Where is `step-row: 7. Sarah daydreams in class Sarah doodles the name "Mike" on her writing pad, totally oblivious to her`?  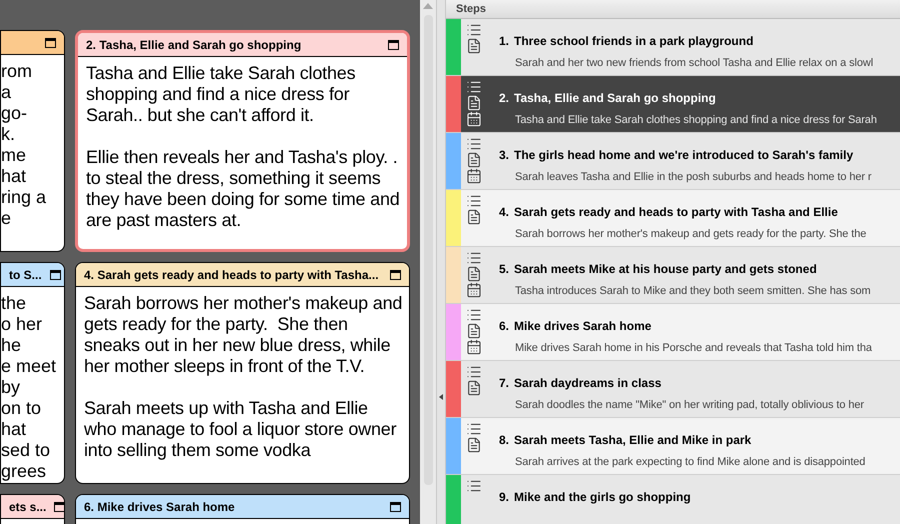 step-row: 7. Sarah daydreams in class Sarah doodles the name "Mike" on her writing pad, totally oblivious to her is located at coordinates (673, 389).